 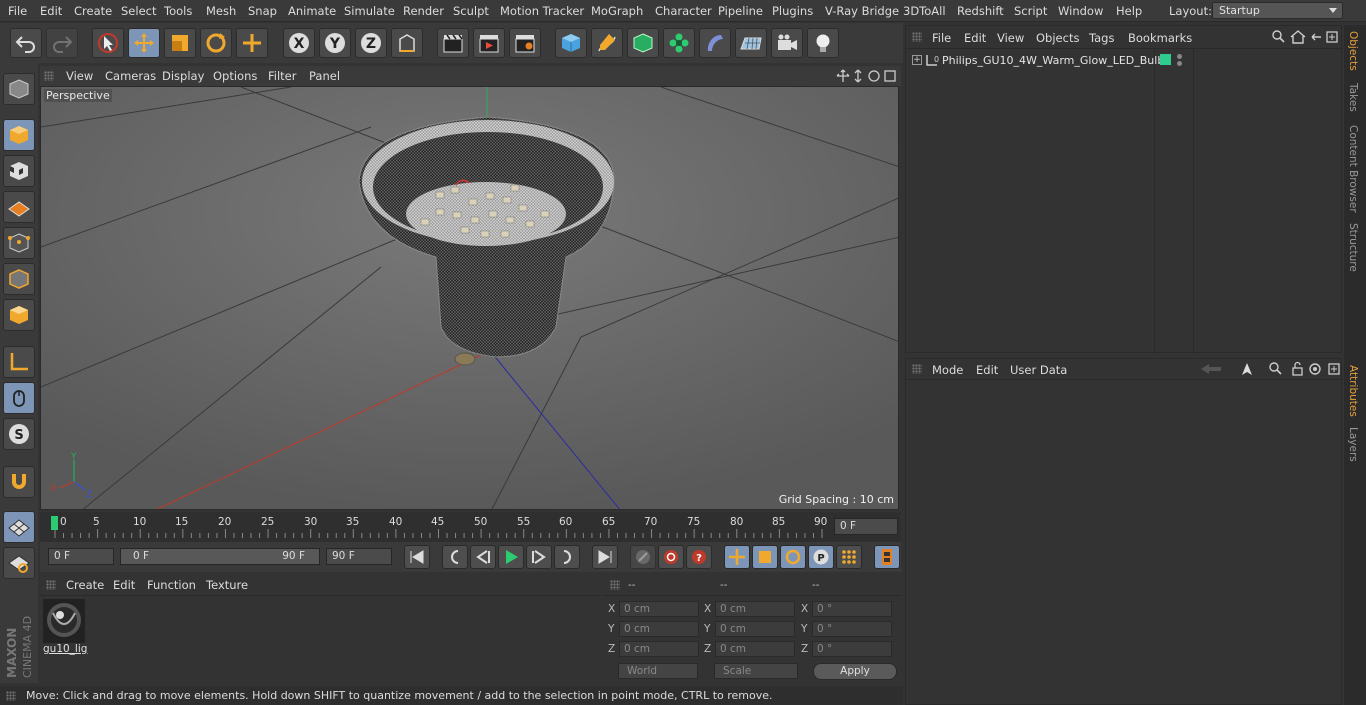 What do you see at coordinates (1270, 369) in the screenshot?
I see `attribute-manager-tools` at bounding box center [1270, 369].